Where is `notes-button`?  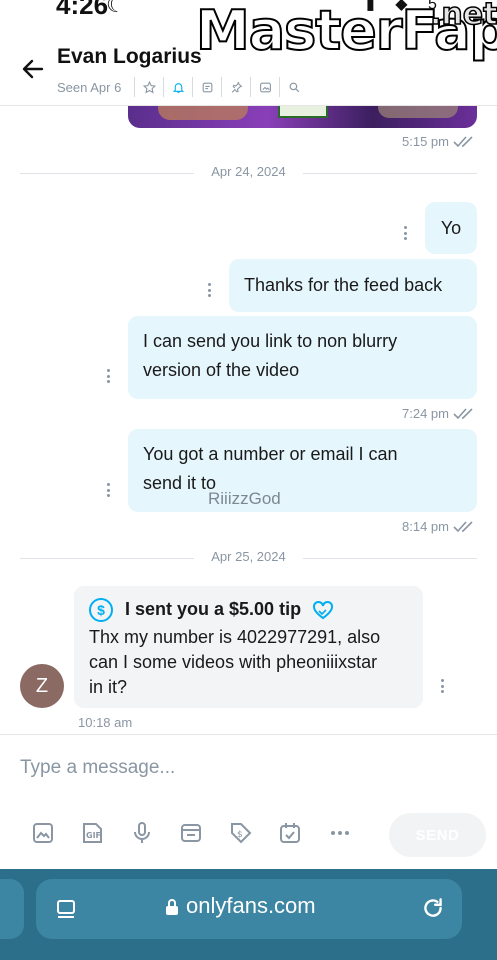
notes-button is located at coordinates (206, 87).